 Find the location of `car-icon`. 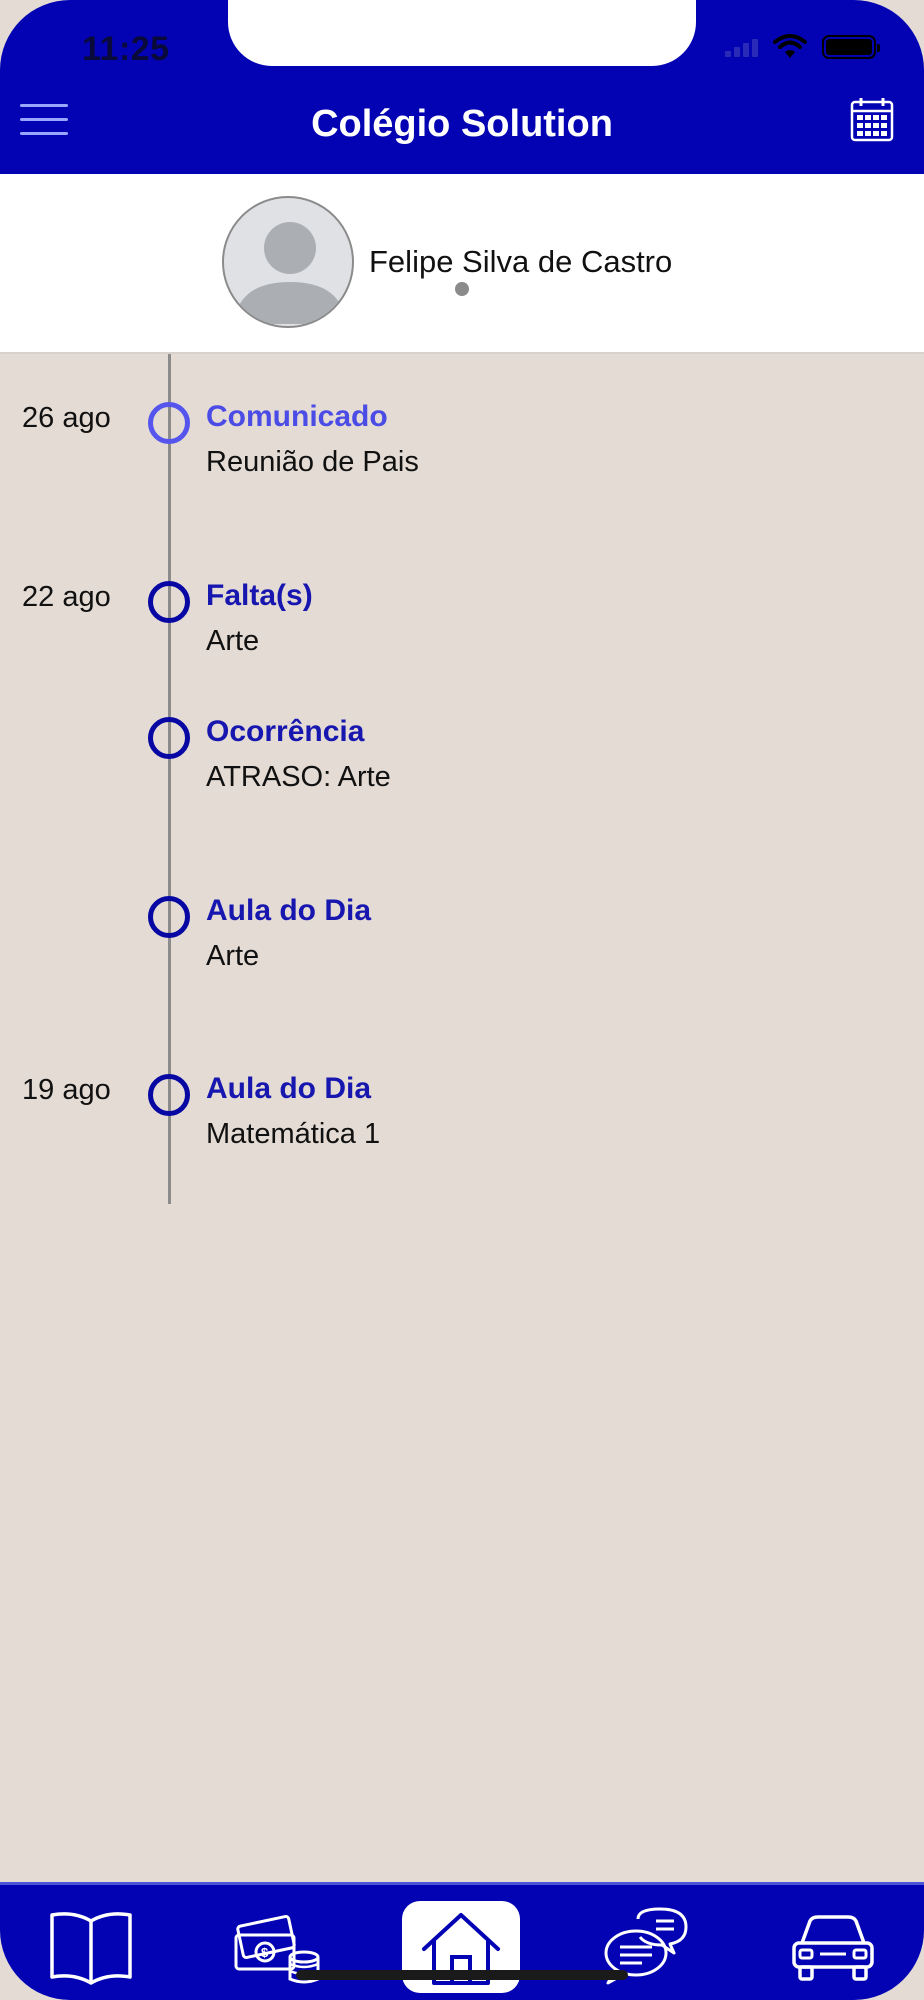

car-icon is located at coordinates (833, 1948).